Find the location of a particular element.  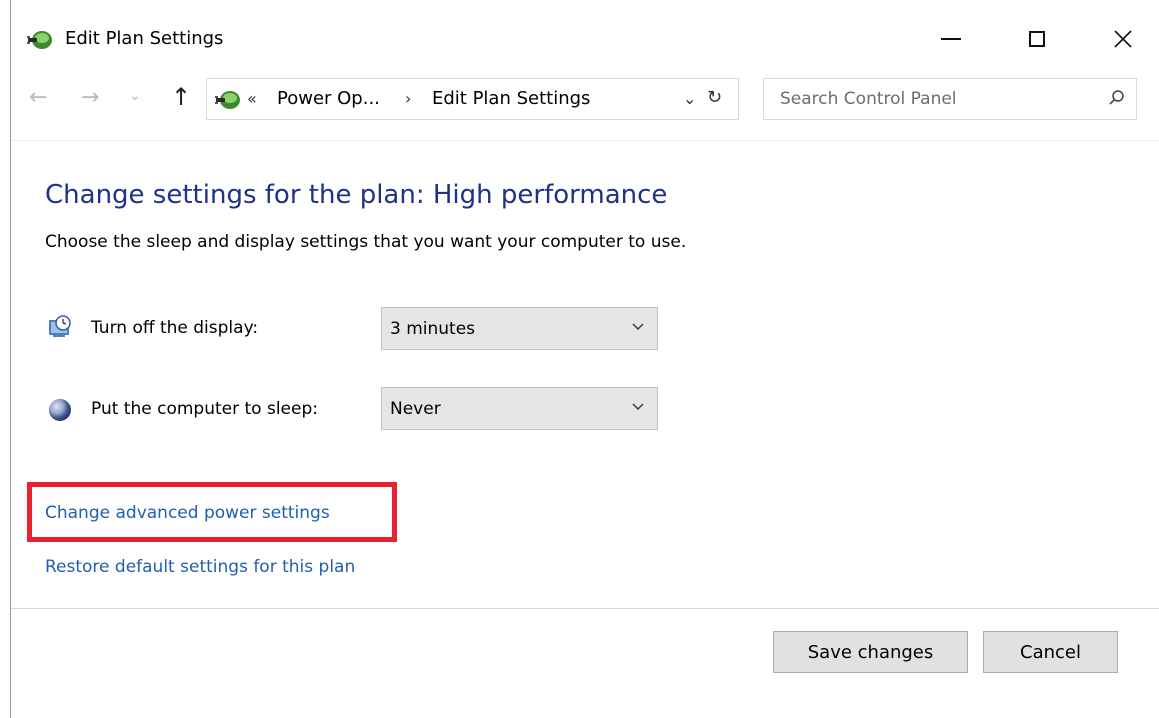

display-timer-icon is located at coordinates (60, 326).